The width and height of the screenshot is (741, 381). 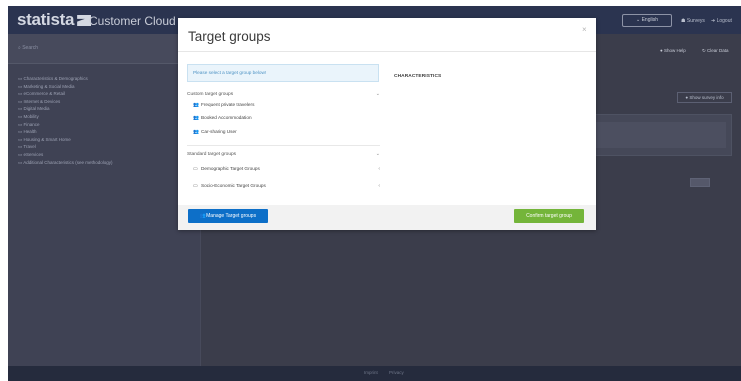 What do you see at coordinates (584, 29) in the screenshot?
I see `close-icon: ×` at bounding box center [584, 29].